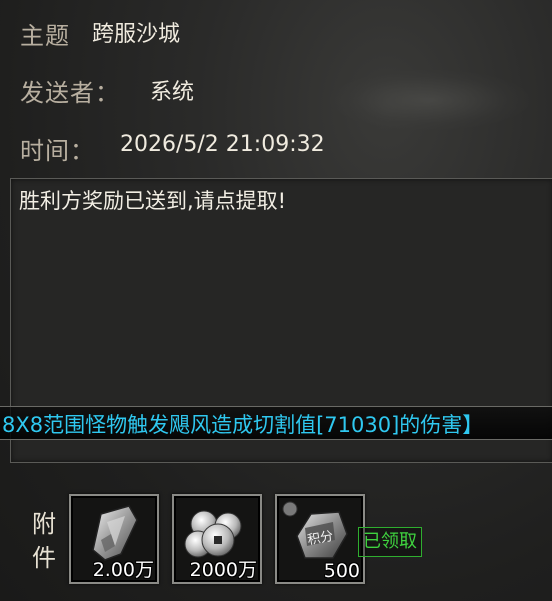 The image size is (552, 601). I want to click on time-value: 2026/5/2 21:09:32, so click(222, 144).